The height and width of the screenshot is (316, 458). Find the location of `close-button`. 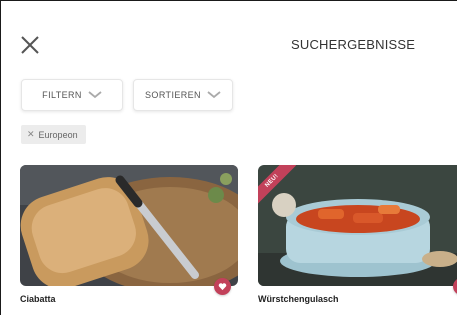

close-button is located at coordinates (30, 45).